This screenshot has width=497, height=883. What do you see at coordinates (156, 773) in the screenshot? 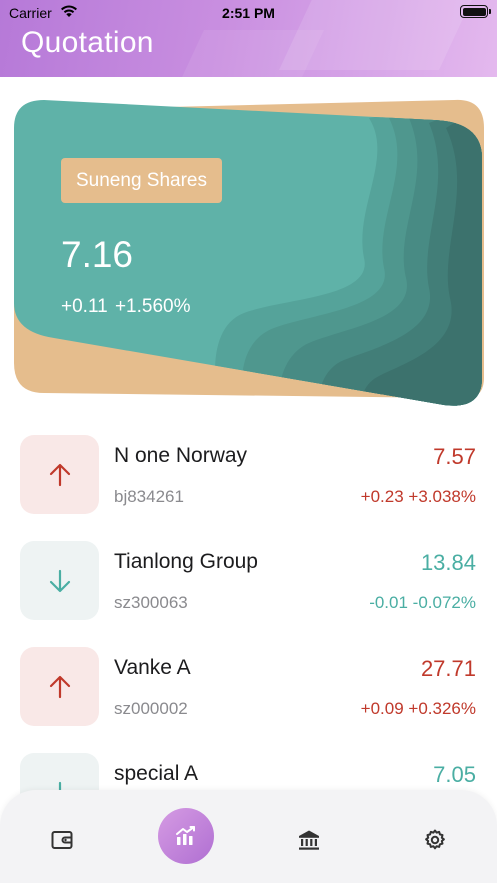
I see `stock-name: special A` at bounding box center [156, 773].